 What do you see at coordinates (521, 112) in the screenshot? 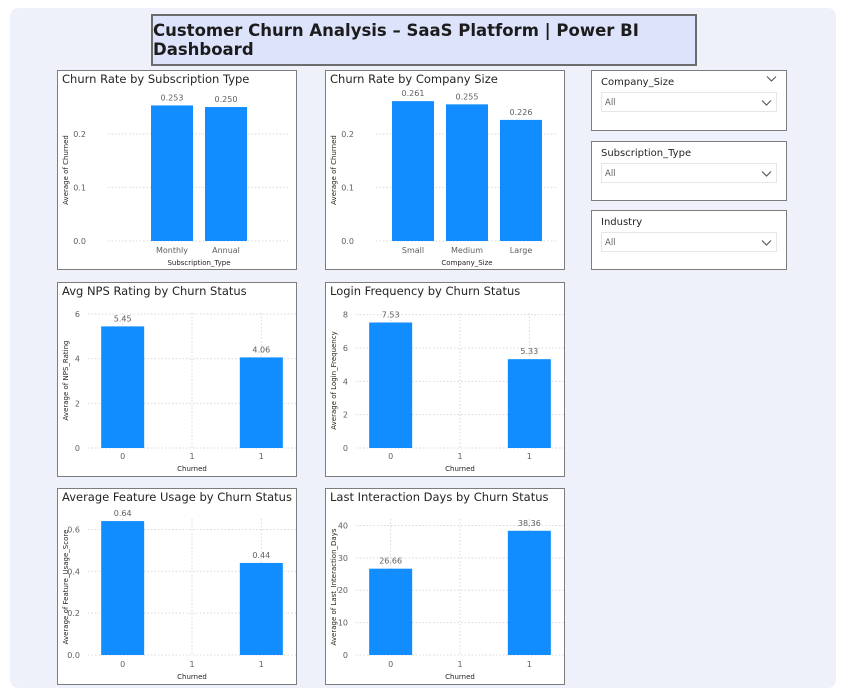
I see `data-label: 0.226` at bounding box center [521, 112].